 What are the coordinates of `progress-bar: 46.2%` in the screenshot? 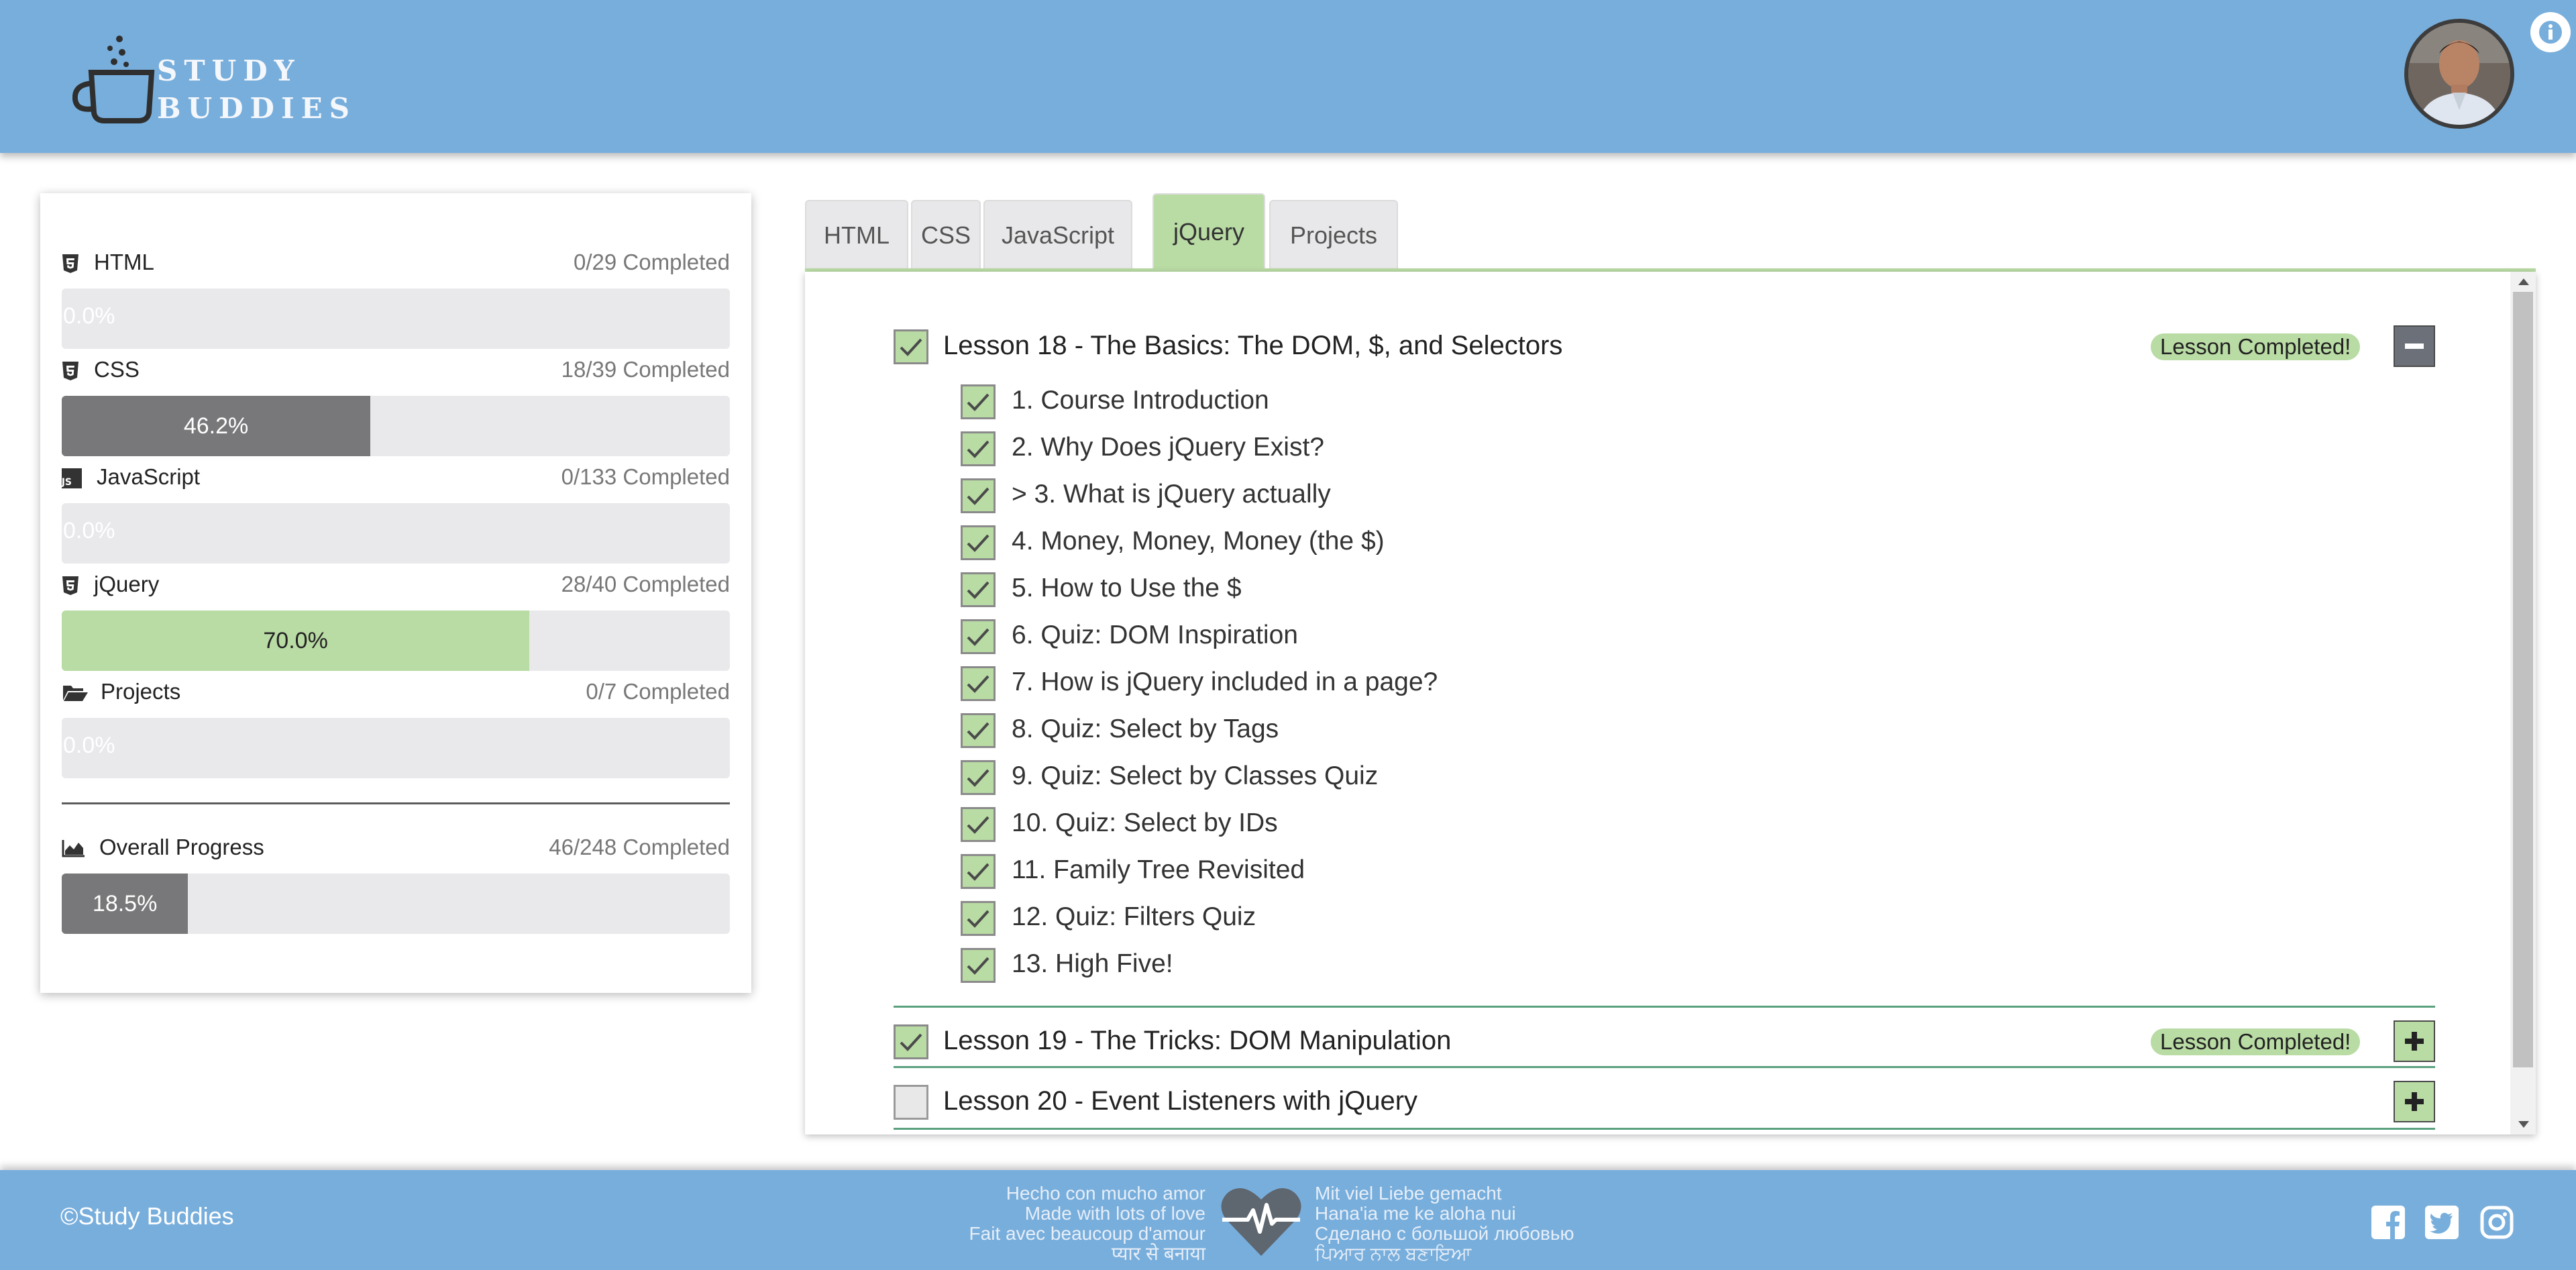 It's located at (396, 426).